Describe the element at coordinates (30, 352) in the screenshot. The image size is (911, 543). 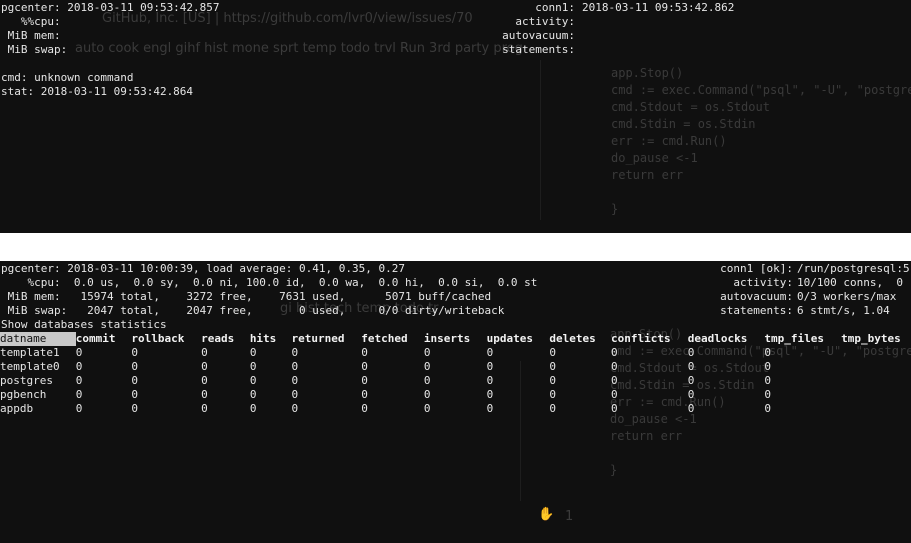
I see `cell-datname: template1` at that location.